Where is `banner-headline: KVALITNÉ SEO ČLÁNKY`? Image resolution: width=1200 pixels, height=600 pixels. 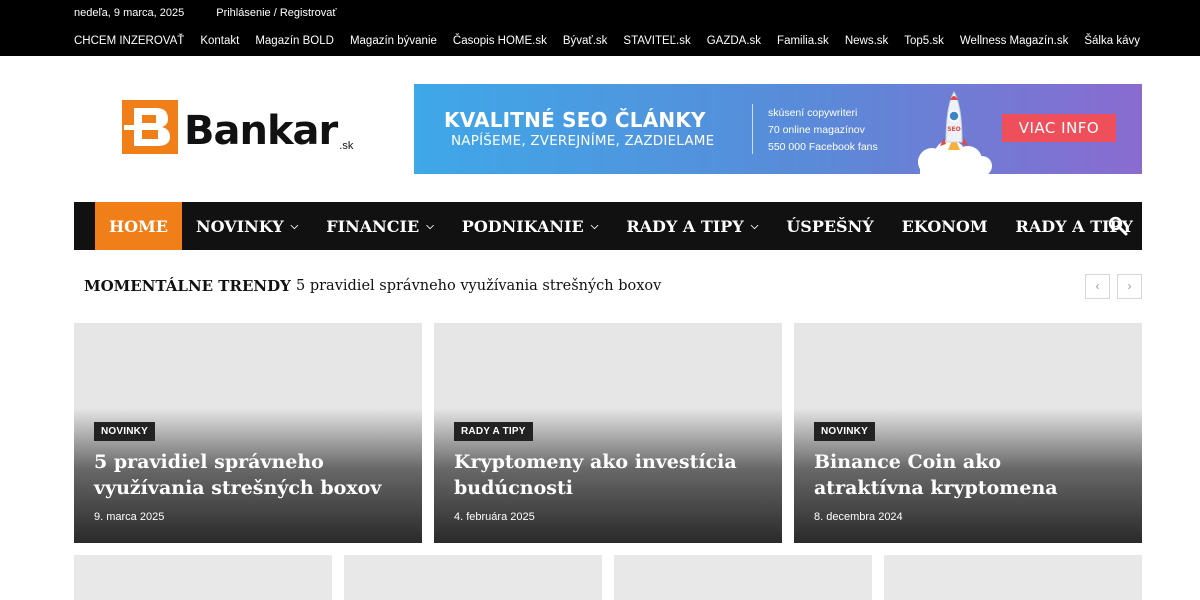
banner-headline: KVALITNÉ SEO ČLÁNKY is located at coordinates (575, 120).